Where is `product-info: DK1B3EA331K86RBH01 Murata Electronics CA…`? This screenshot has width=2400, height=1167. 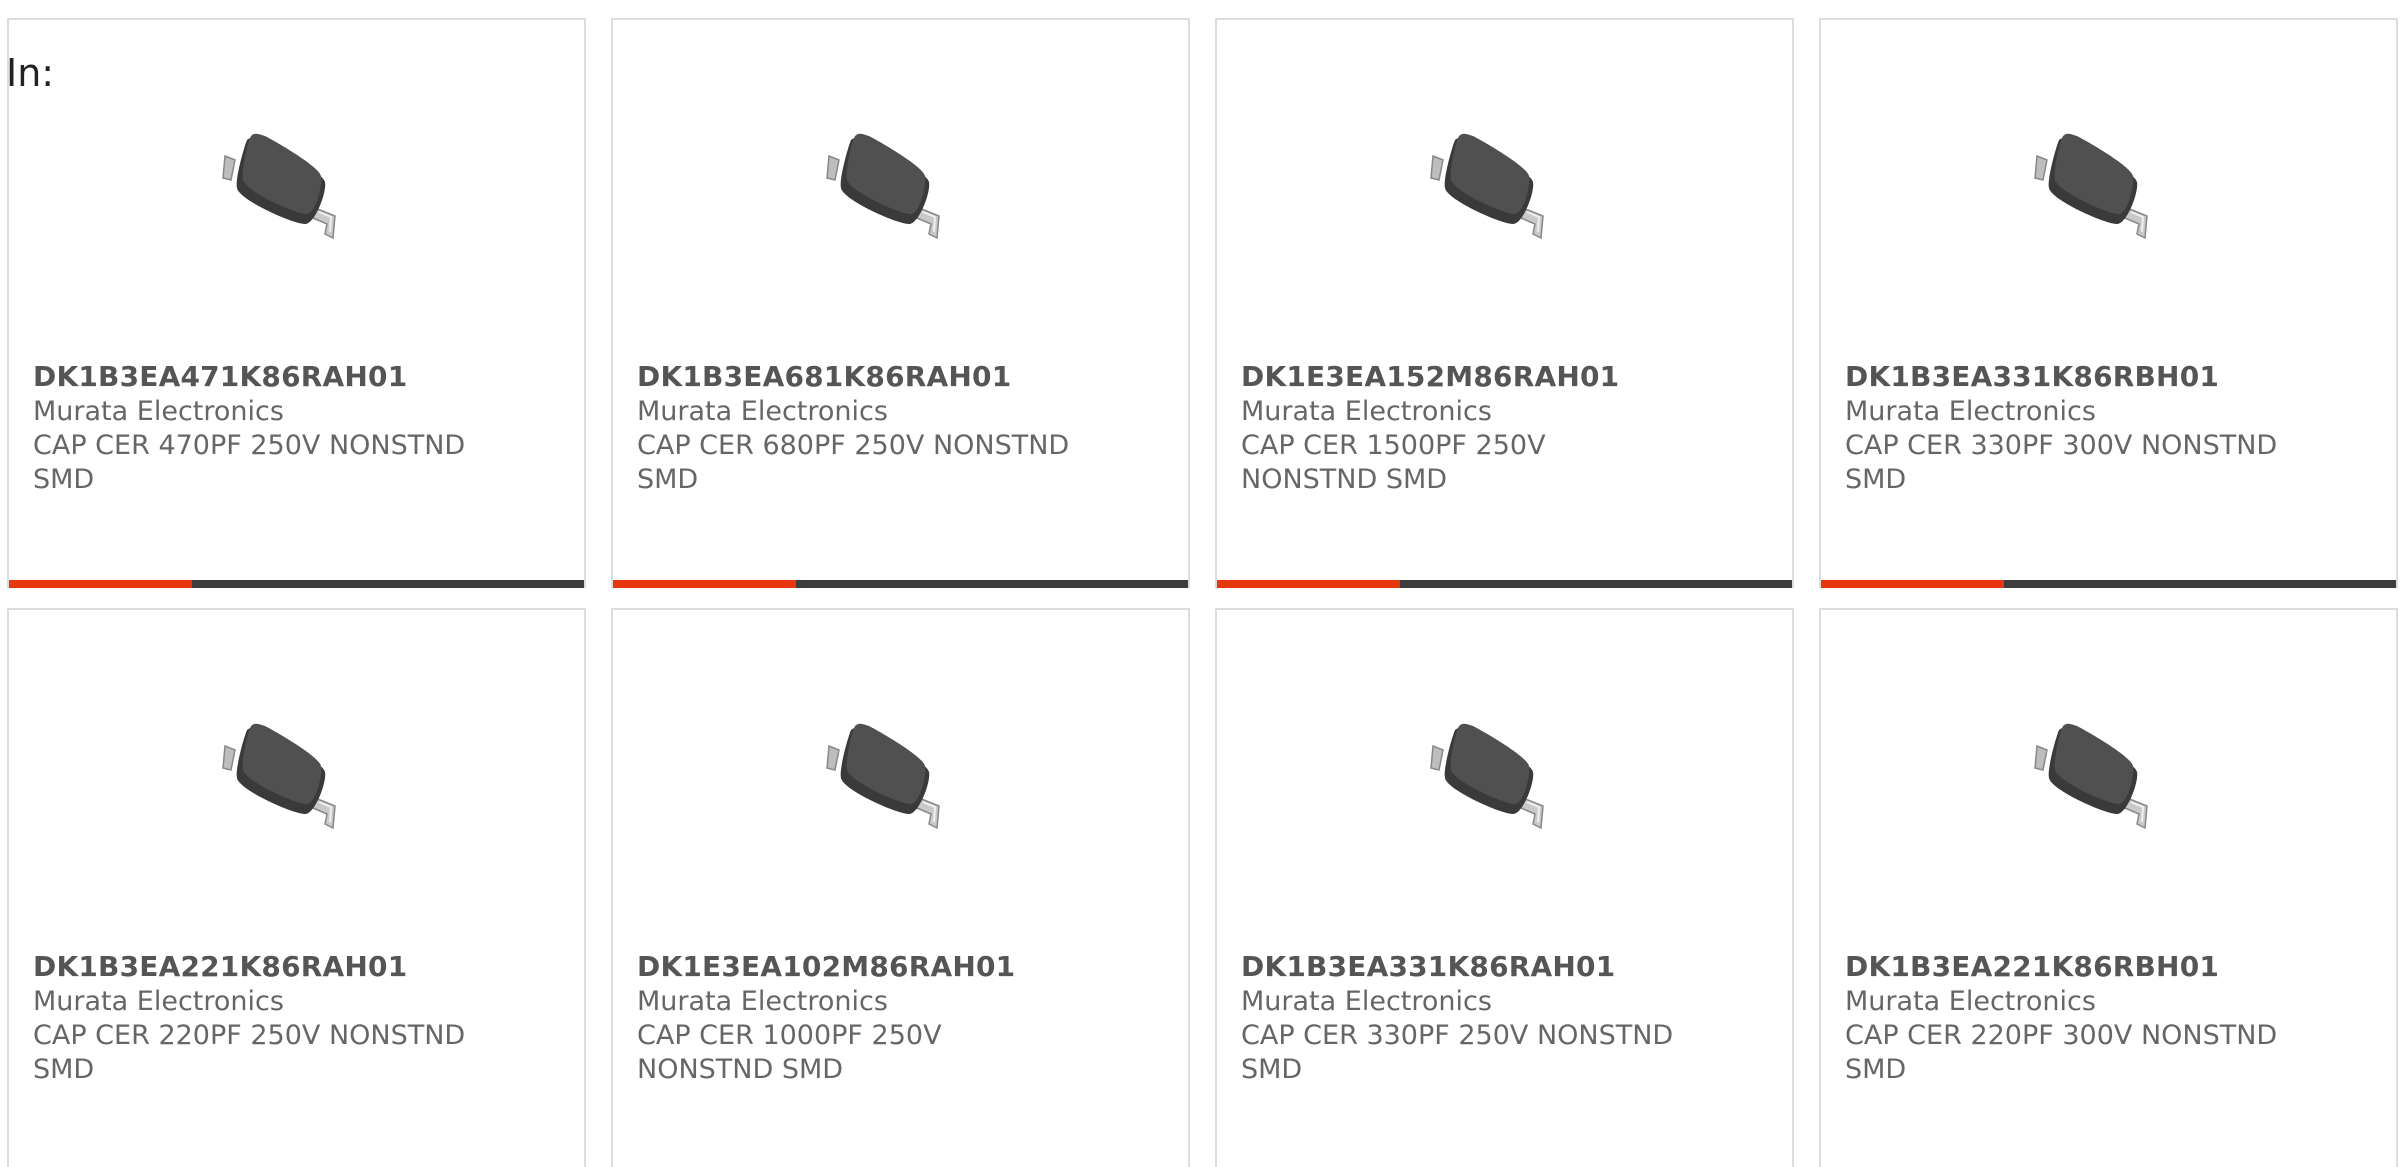
product-info: DK1B3EA331K86RBH01 Murata Electronics CA… is located at coordinates (2105, 428).